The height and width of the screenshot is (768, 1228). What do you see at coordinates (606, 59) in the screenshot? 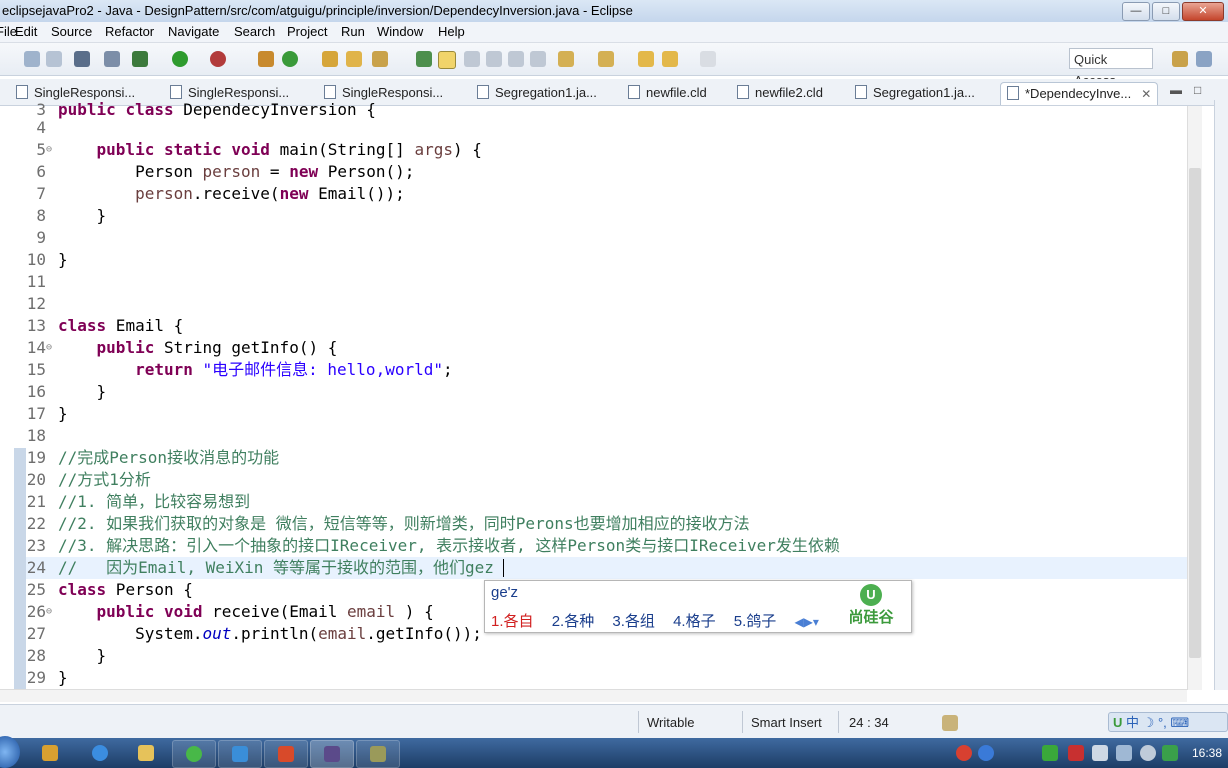
I see `prev-annotation-icon` at bounding box center [606, 59].